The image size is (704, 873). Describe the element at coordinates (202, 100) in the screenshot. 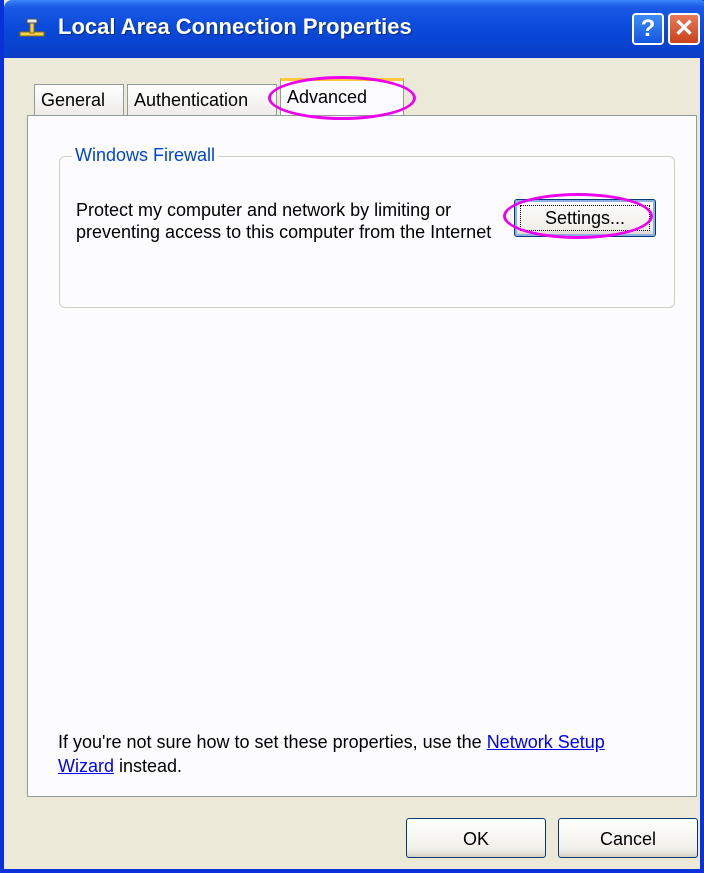

I see `tab-authentication: Authentication` at that location.